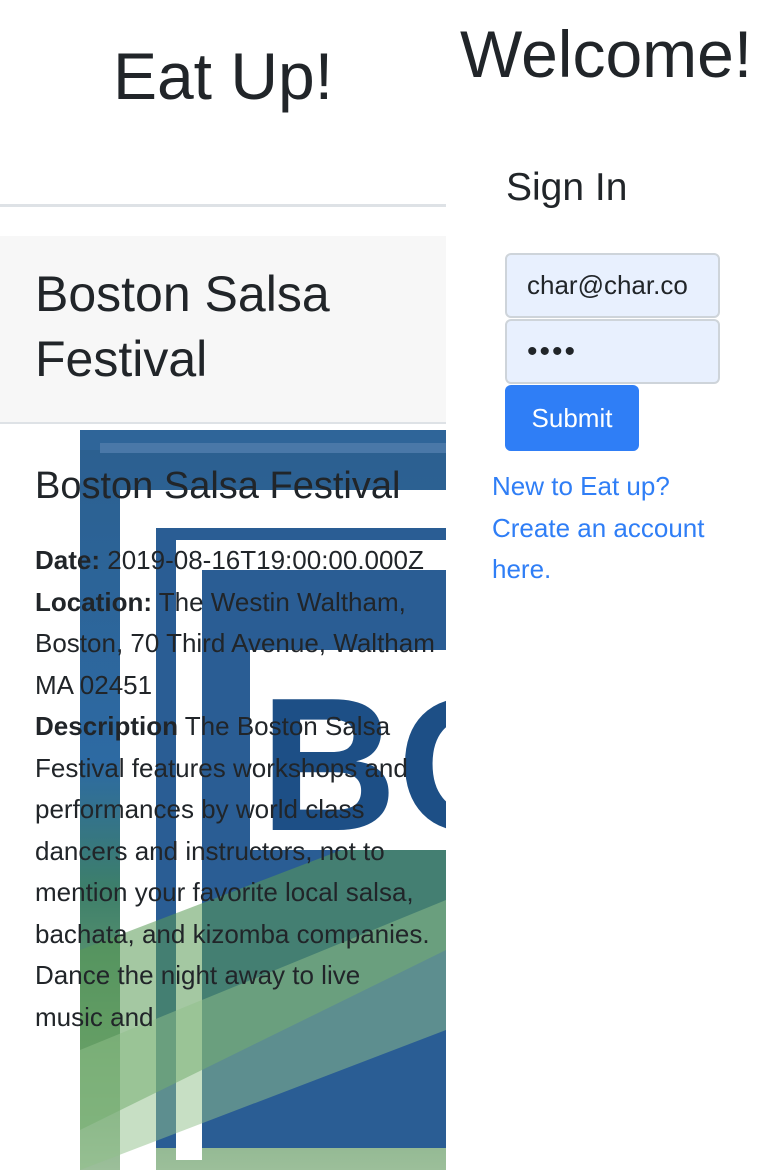 This screenshot has height=1170, width=758. What do you see at coordinates (612, 351) in the screenshot?
I see `password-field: ••••` at bounding box center [612, 351].